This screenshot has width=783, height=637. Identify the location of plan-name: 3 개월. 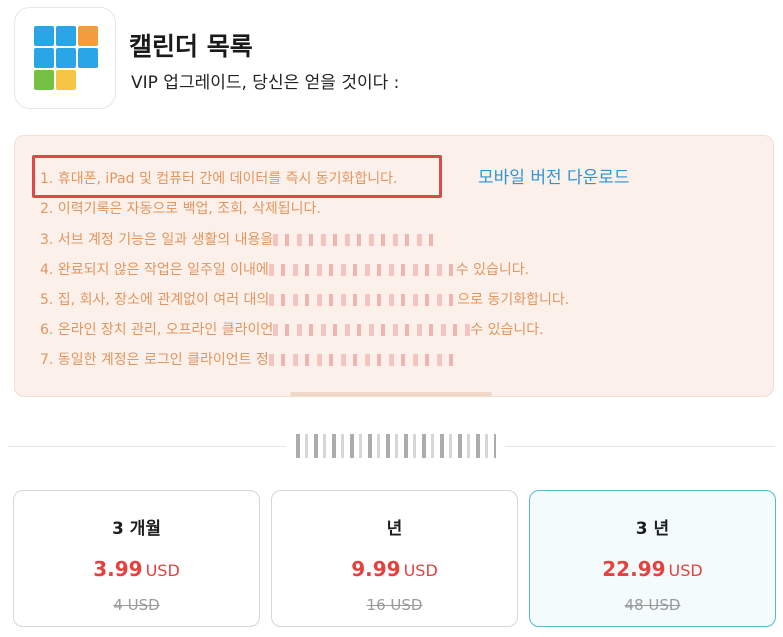
(136, 529).